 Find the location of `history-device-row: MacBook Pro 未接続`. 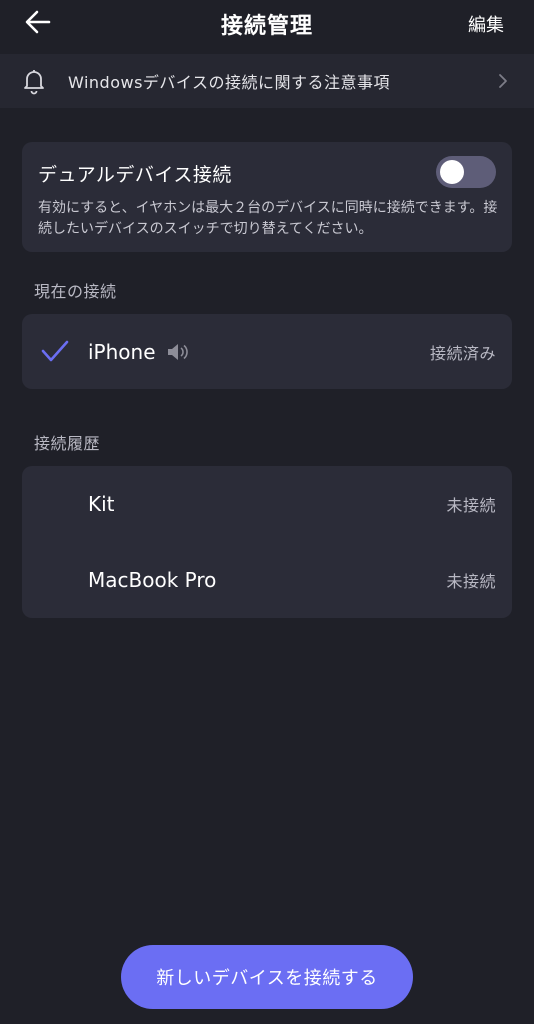

history-device-row: MacBook Pro 未接続 is located at coordinates (267, 579).